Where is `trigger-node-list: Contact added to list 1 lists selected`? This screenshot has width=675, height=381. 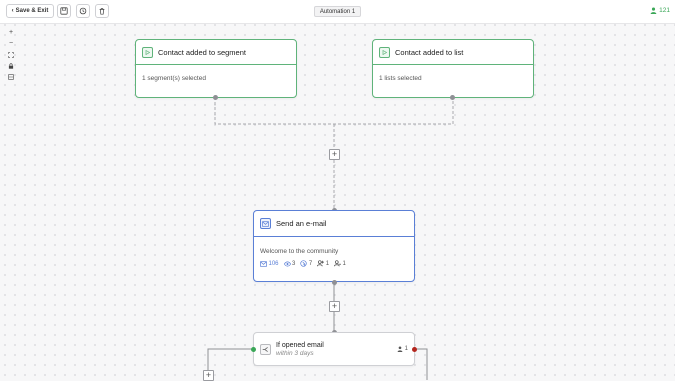
trigger-node-list: Contact added to list 1 lists selected is located at coordinates (453, 68).